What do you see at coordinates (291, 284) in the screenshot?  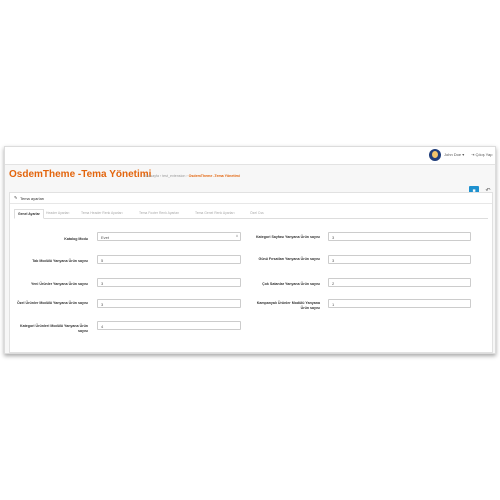 I see `bestseller-count-label: Çok Satanlar Yanyana Ürün sayısı` at bounding box center [291, 284].